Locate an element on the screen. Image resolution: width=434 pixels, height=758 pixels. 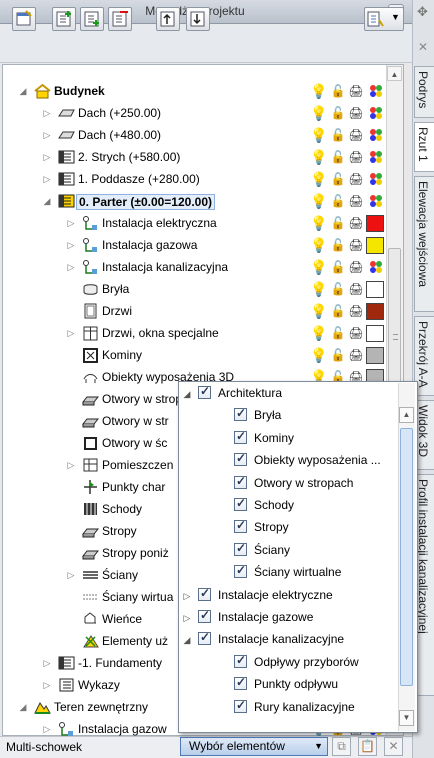
tree-row: Kominy 💡 🔓 🖨 is located at coordinates (193, 355).